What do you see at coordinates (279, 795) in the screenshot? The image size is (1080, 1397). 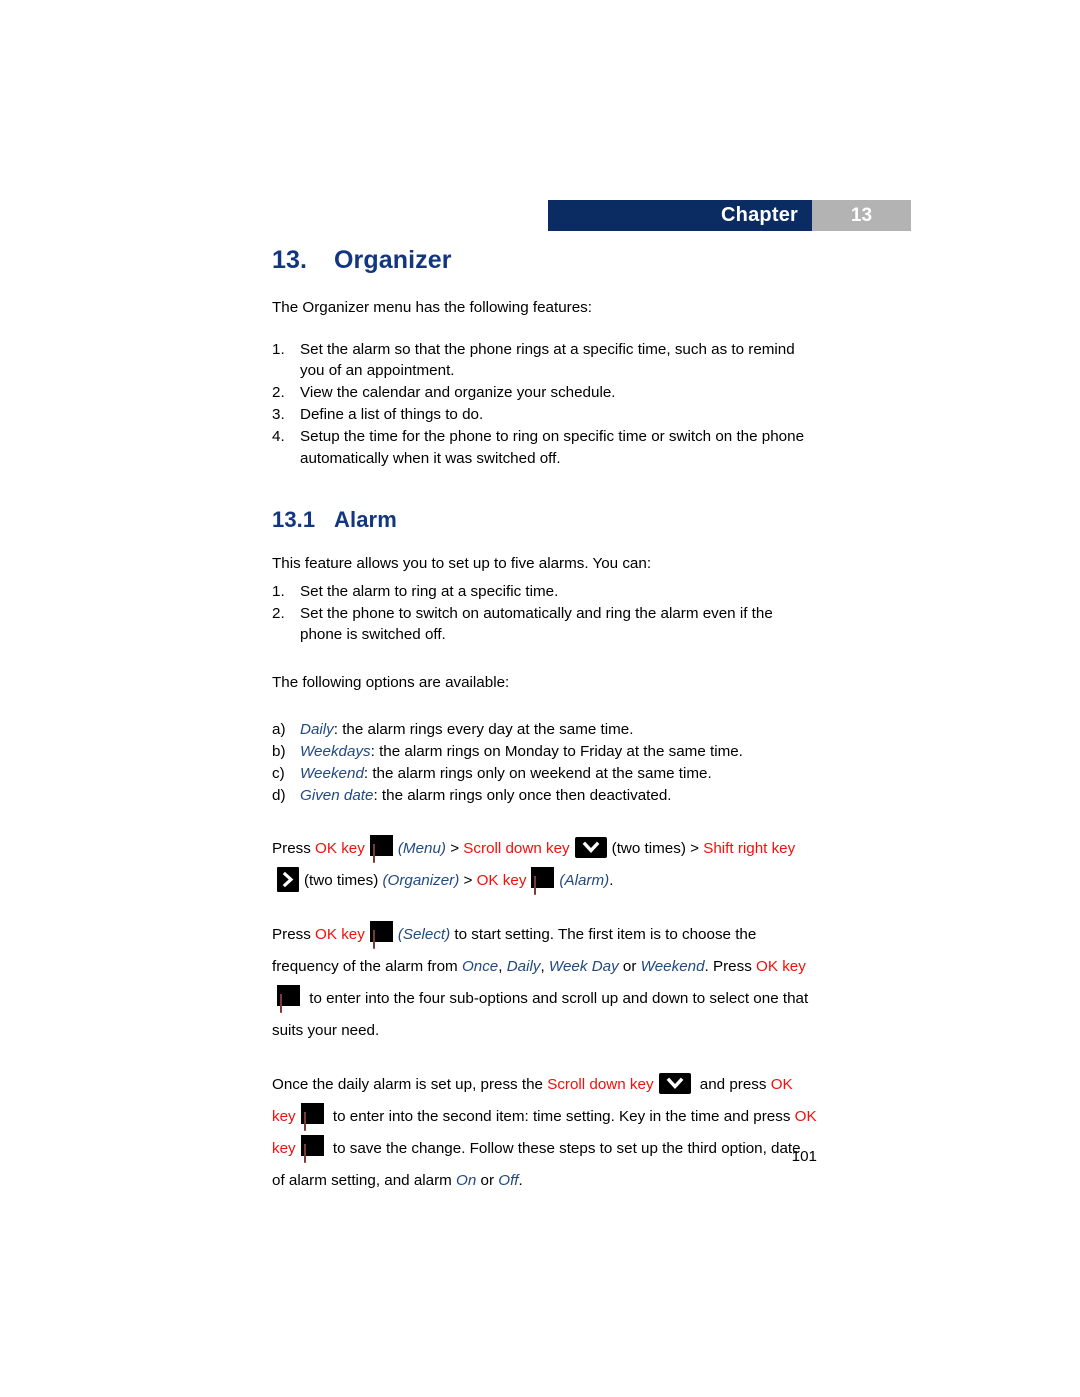 I see `list-marker: d)` at bounding box center [279, 795].